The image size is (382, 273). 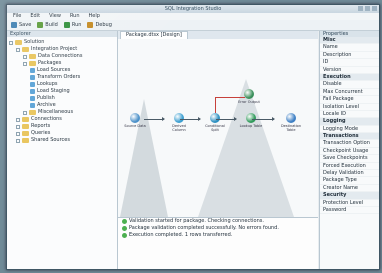 I want to click on menu-edit: Edit, so click(x=35, y=16).